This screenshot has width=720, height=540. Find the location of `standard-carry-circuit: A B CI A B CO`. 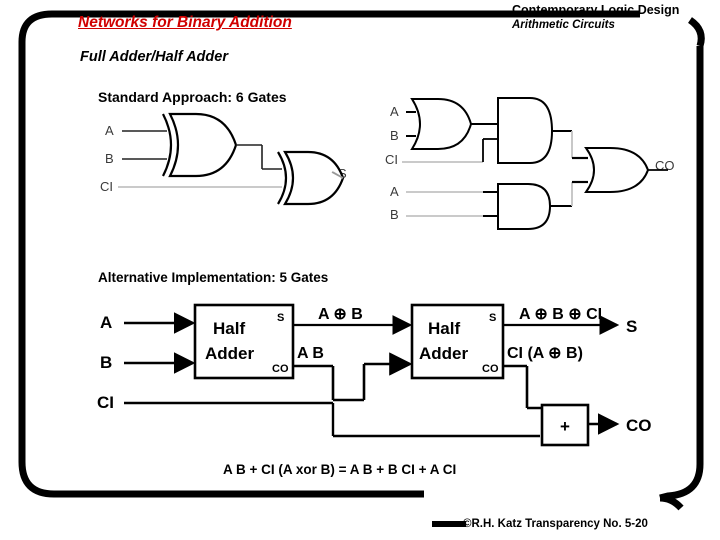

standard-carry-circuit: A B CI A B CO is located at coordinates (530, 163).